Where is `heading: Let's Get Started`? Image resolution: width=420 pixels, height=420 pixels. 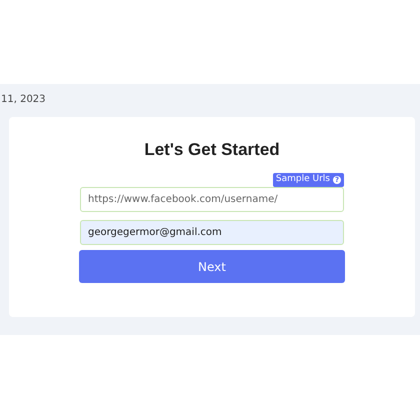
heading: Let's Get Started is located at coordinates (212, 150).